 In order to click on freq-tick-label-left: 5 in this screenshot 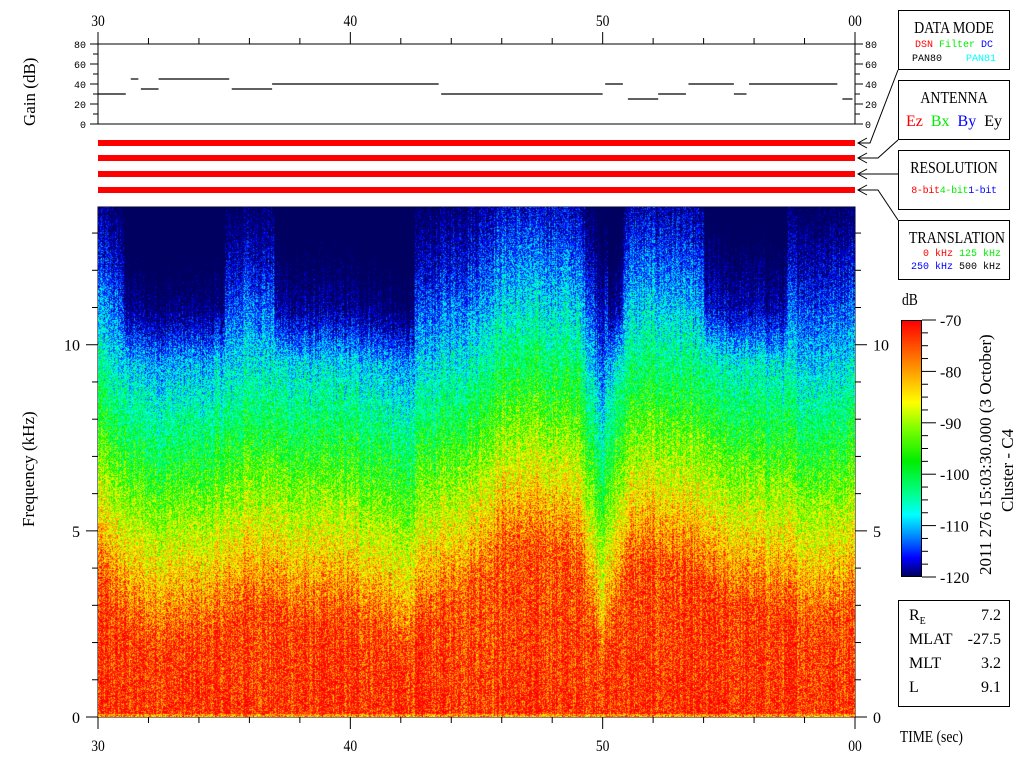, I will do `click(76, 532)`.